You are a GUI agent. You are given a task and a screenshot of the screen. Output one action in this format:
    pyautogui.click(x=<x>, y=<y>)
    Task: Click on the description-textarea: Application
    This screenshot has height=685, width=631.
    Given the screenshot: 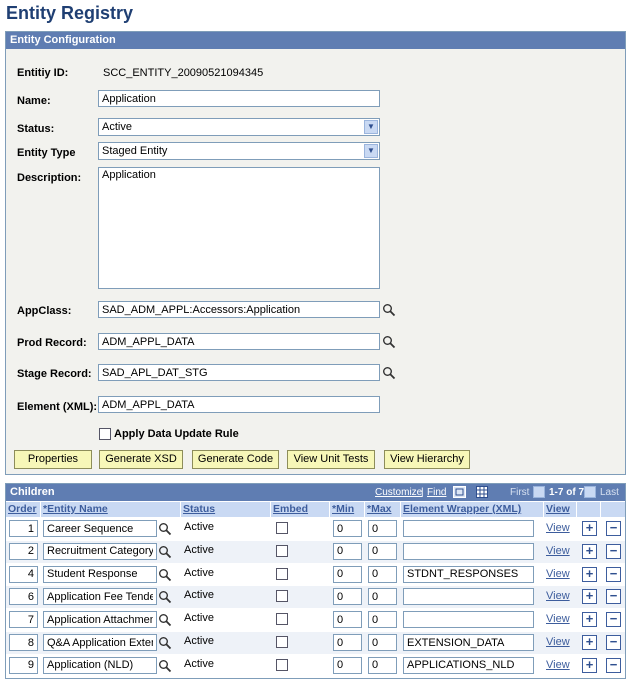 What is the action you would take?
    pyautogui.click(x=239, y=228)
    